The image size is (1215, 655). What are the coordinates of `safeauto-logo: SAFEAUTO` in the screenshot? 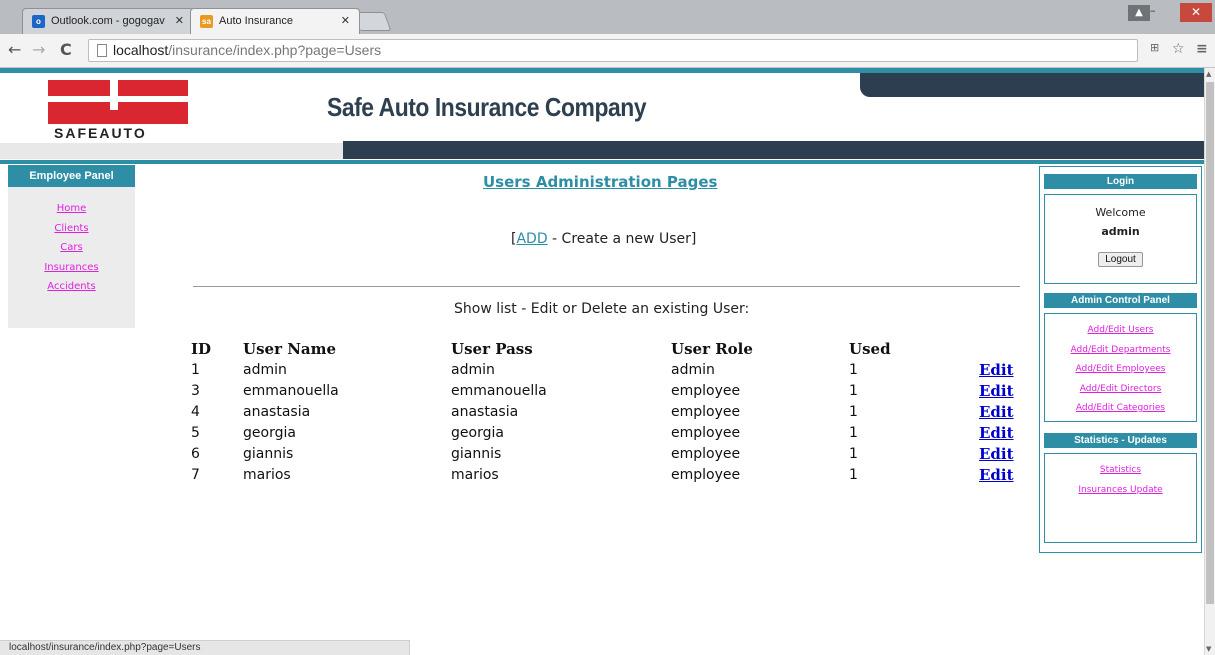 It's located at (118, 110).